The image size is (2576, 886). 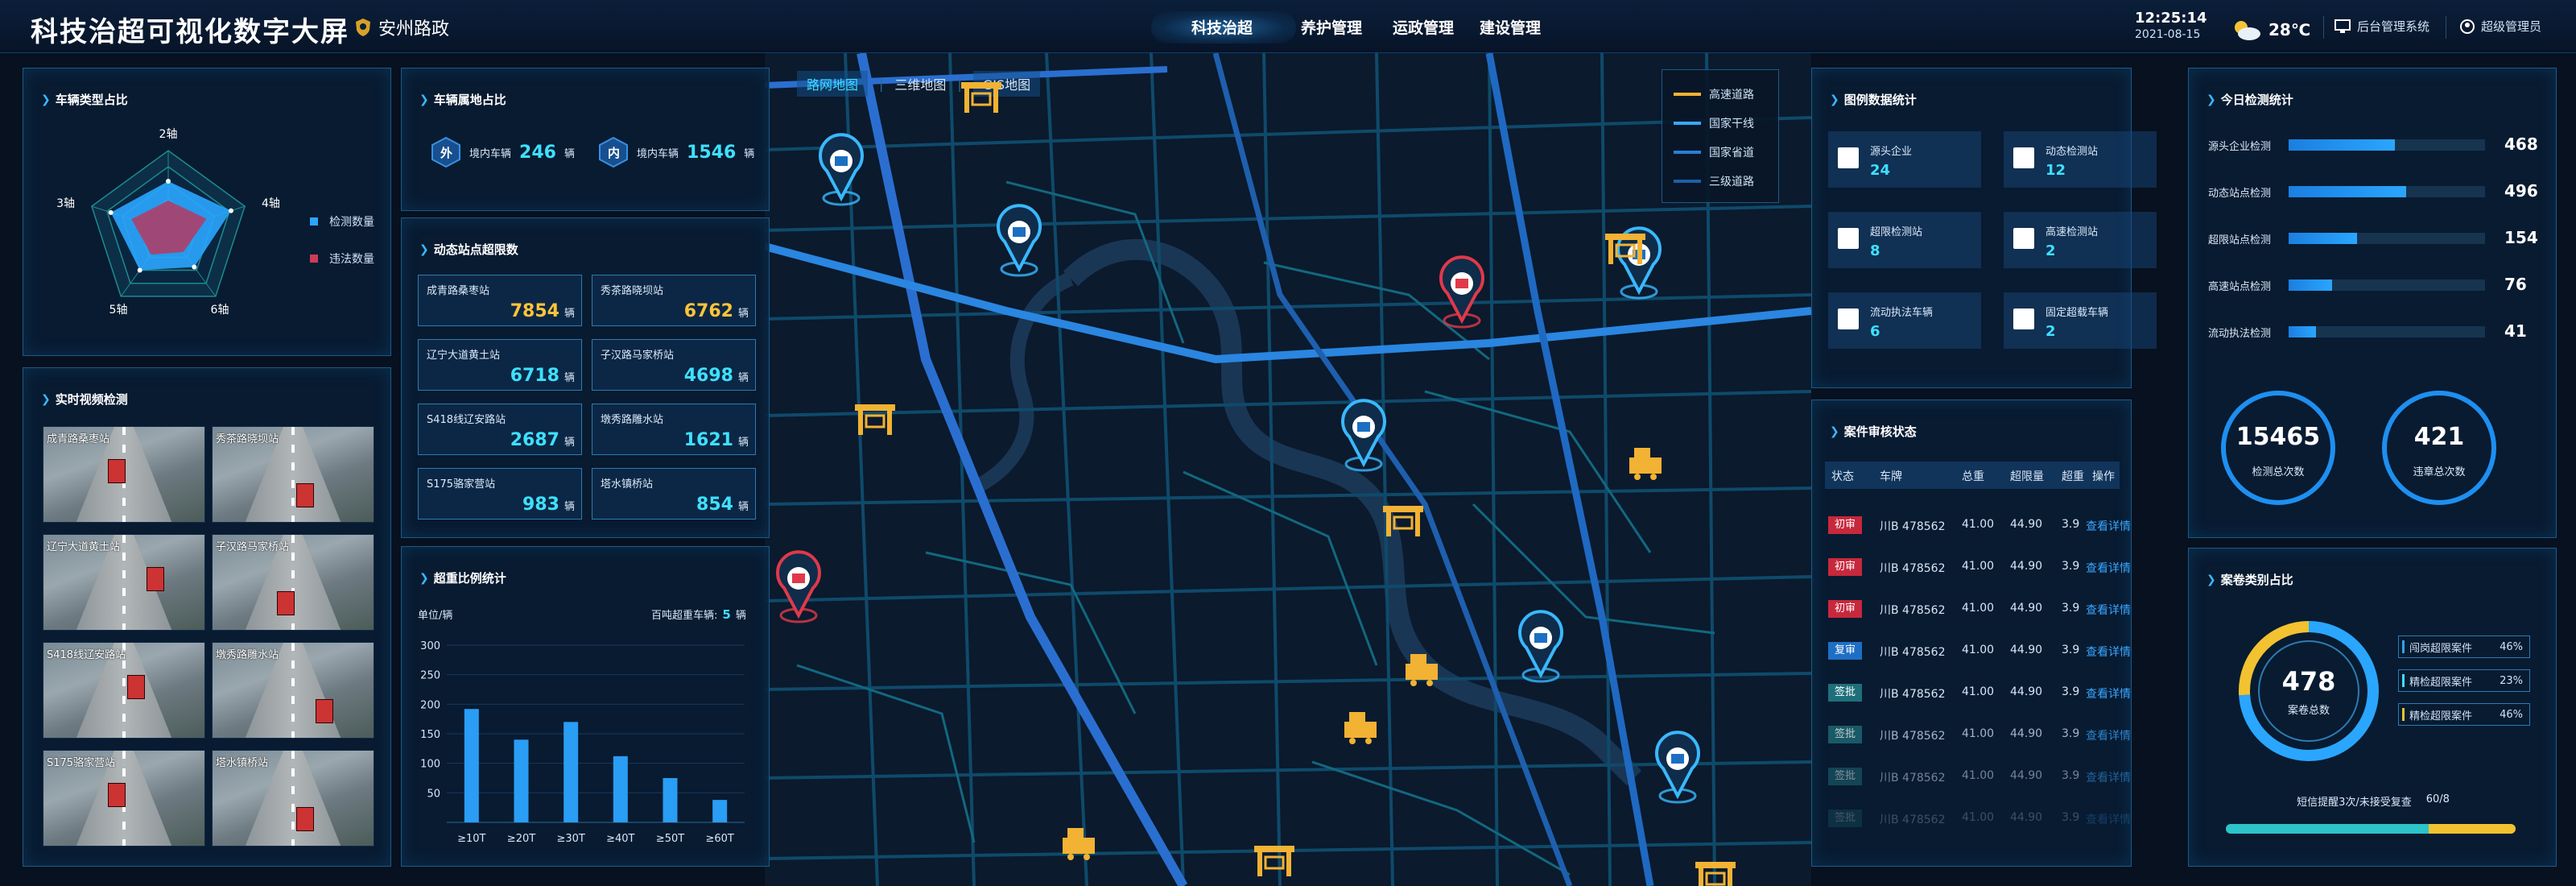 I want to click on admin-system-link: 后台管理系统, so click(x=2381, y=26).